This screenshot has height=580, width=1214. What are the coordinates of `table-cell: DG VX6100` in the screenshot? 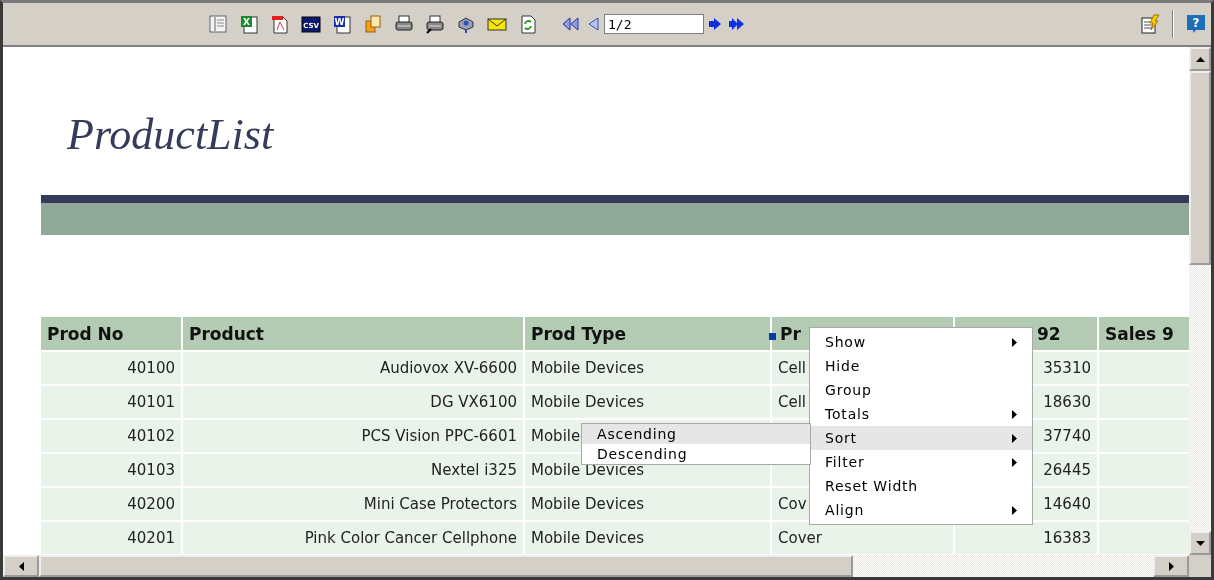 It's located at (353, 402).